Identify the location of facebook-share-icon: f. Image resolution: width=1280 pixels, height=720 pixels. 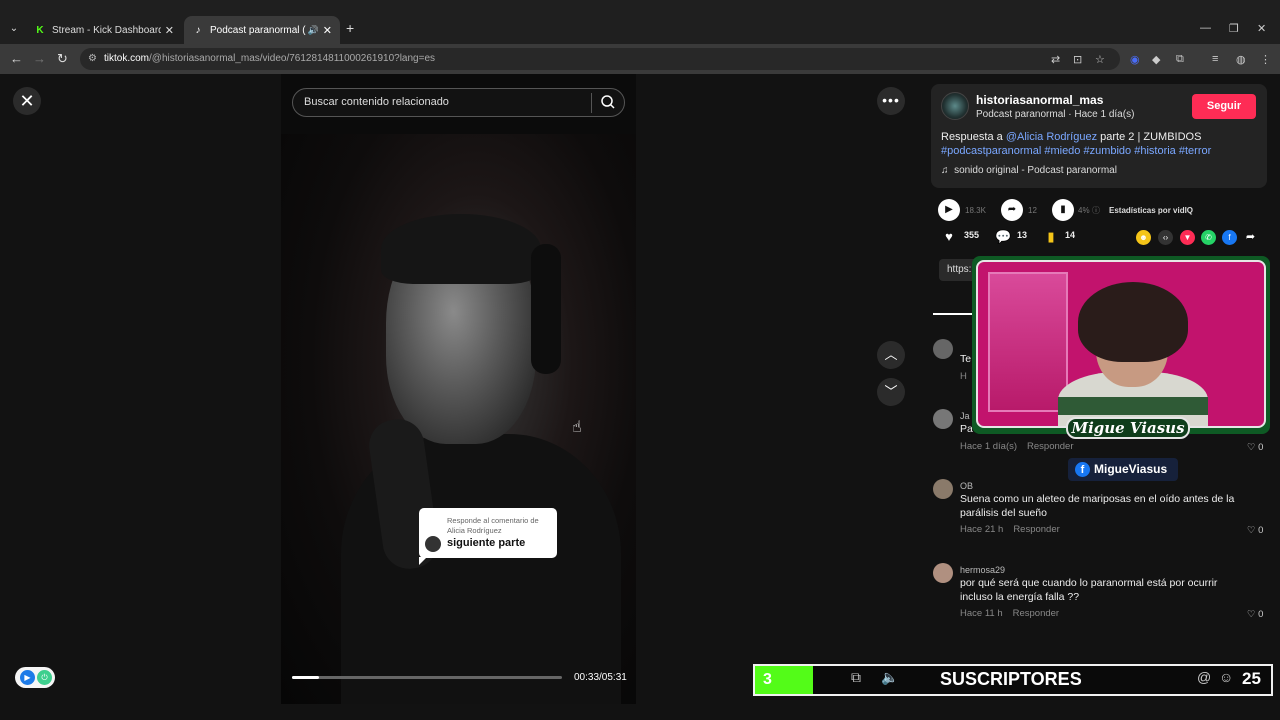
(1229, 237).